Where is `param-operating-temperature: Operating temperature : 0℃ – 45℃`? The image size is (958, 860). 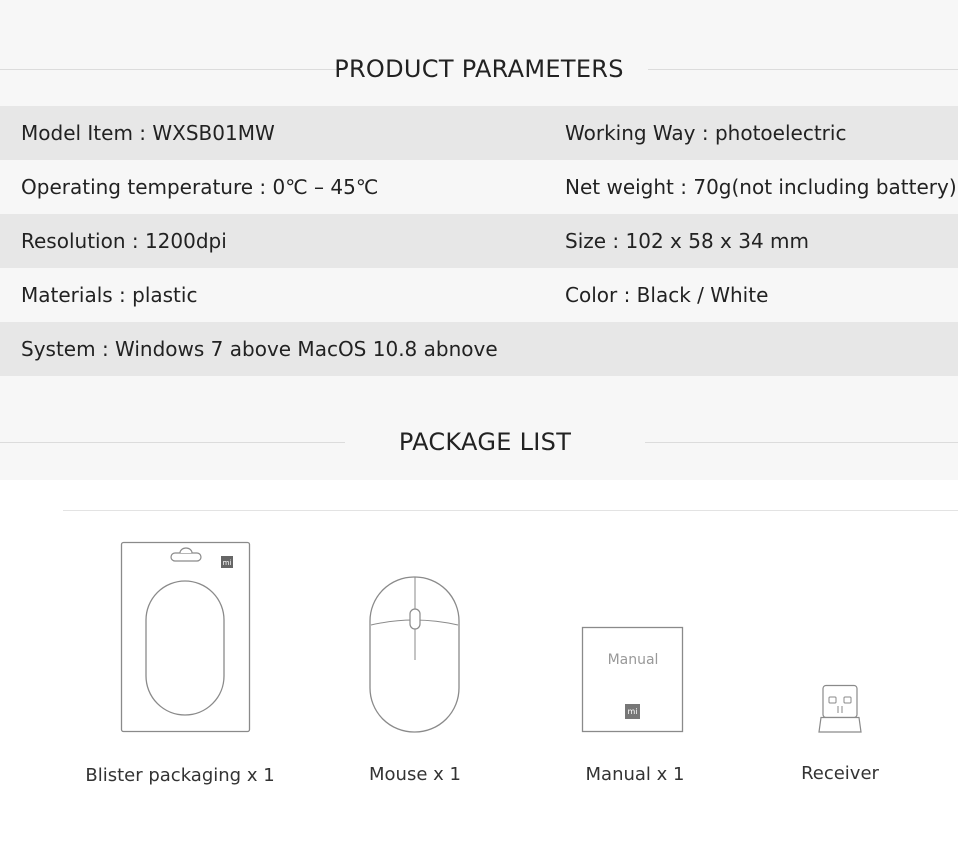
param-operating-temperature: Operating temperature : 0℃ – 45℃ is located at coordinates (200, 187).